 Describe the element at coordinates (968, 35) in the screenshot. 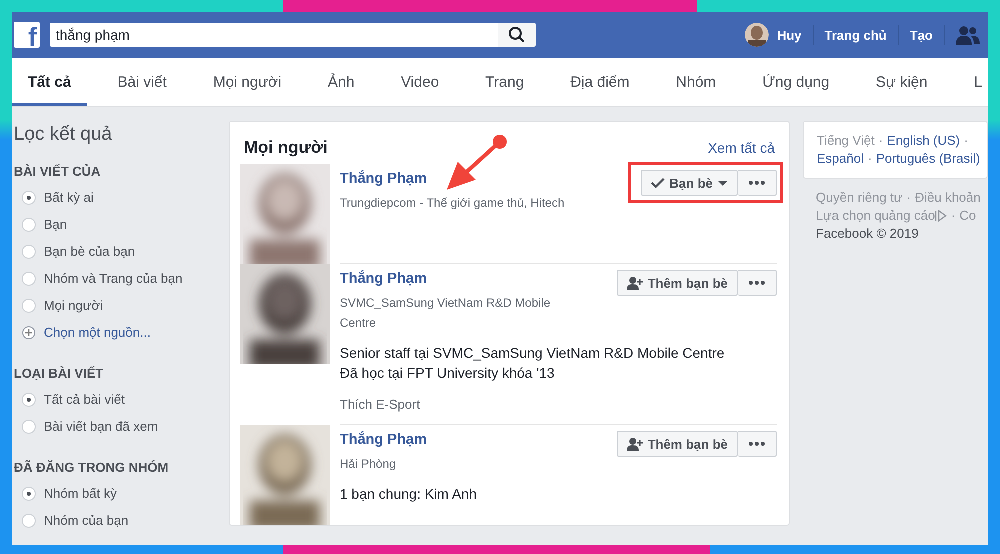

I see `friends-icon` at that location.